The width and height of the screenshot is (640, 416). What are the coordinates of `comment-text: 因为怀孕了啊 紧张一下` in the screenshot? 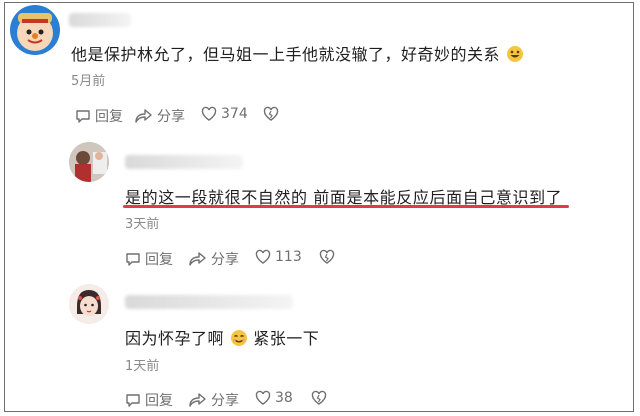 It's located at (222, 338).